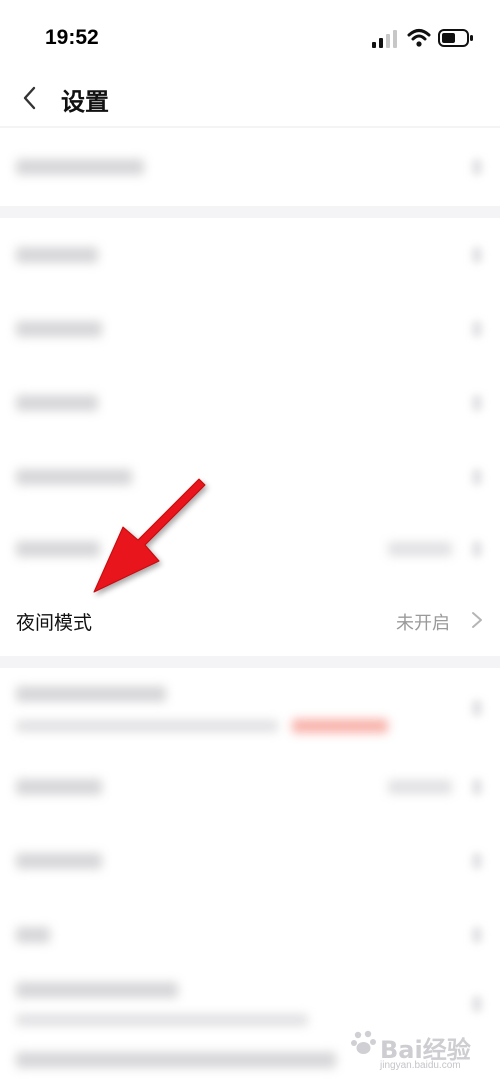  What do you see at coordinates (384, 39) in the screenshot?
I see `cellular-signal-icon` at bounding box center [384, 39].